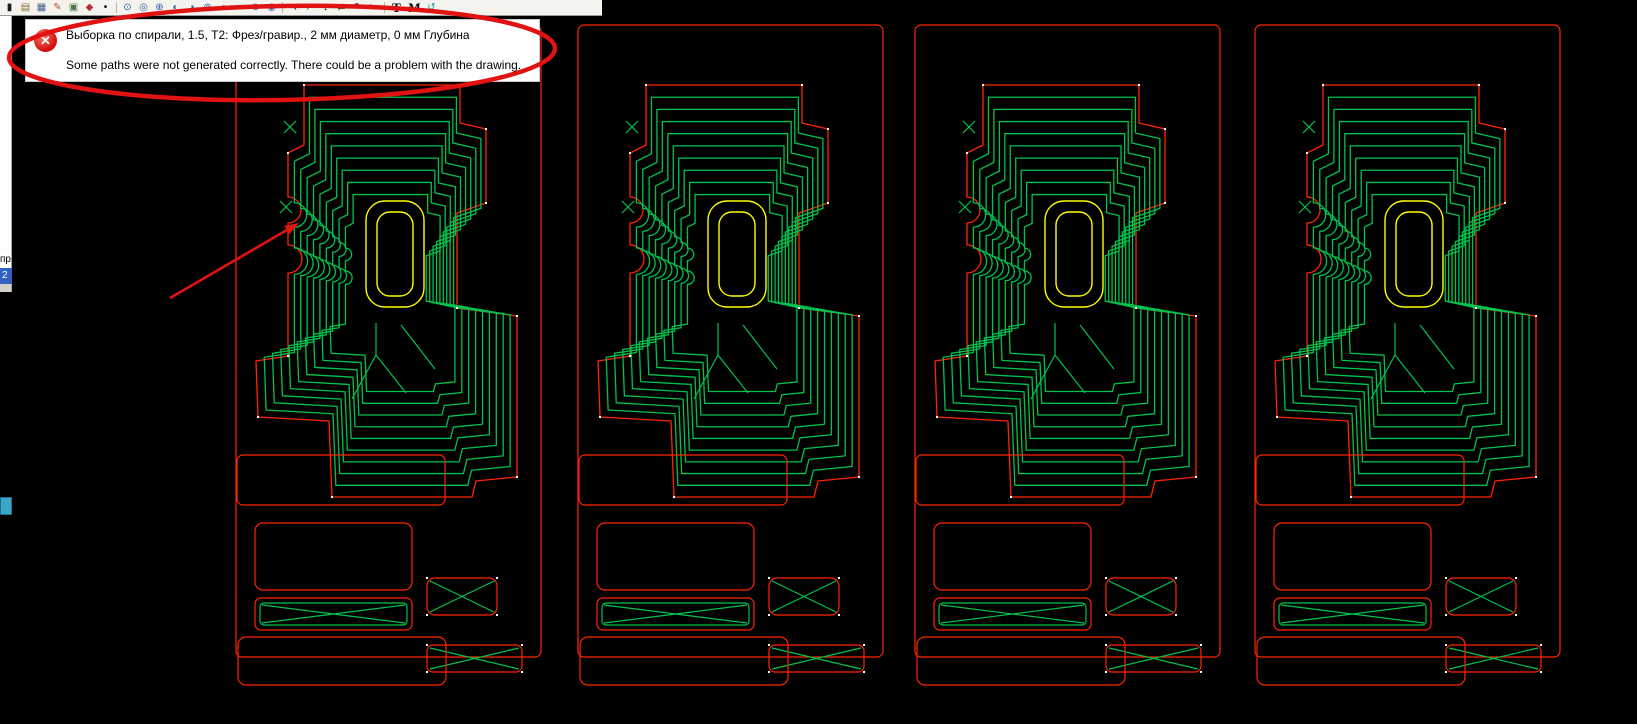 Image resolution: width=1637 pixels, height=724 pixels. I want to click on node-select-icon: ↖, so click(293, 7).